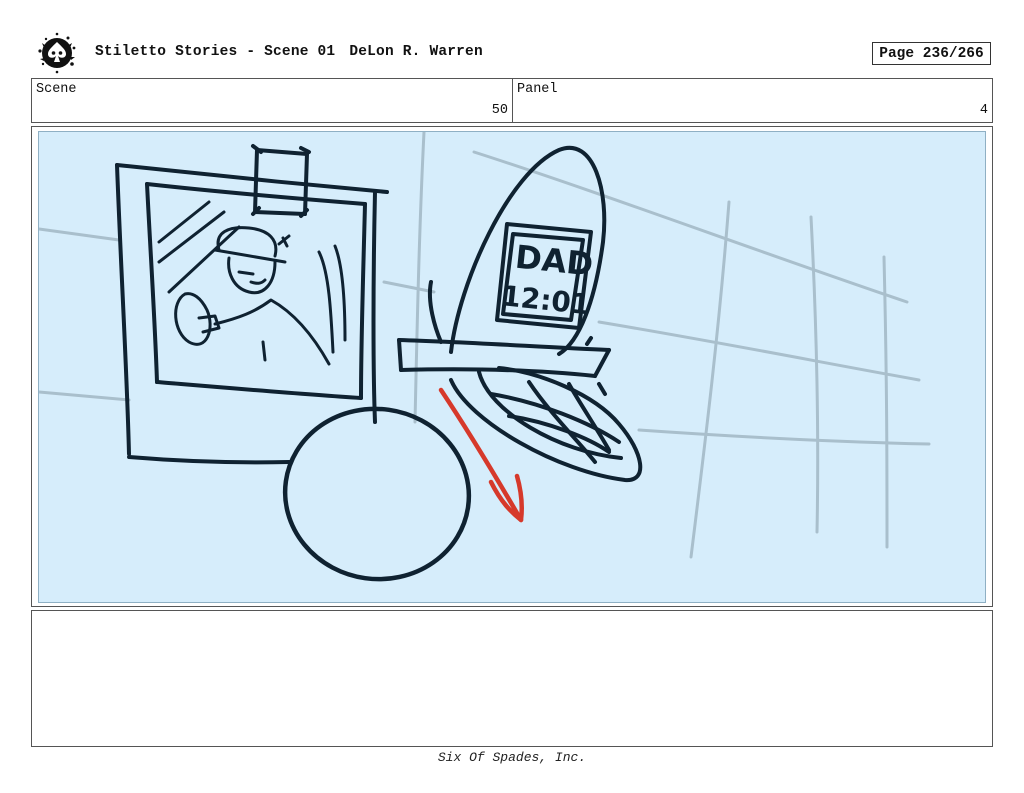 The height and width of the screenshot is (793, 1024). What do you see at coordinates (252, 283) in the screenshot?
I see `driver-portrait-sketch` at bounding box center [252, 283].